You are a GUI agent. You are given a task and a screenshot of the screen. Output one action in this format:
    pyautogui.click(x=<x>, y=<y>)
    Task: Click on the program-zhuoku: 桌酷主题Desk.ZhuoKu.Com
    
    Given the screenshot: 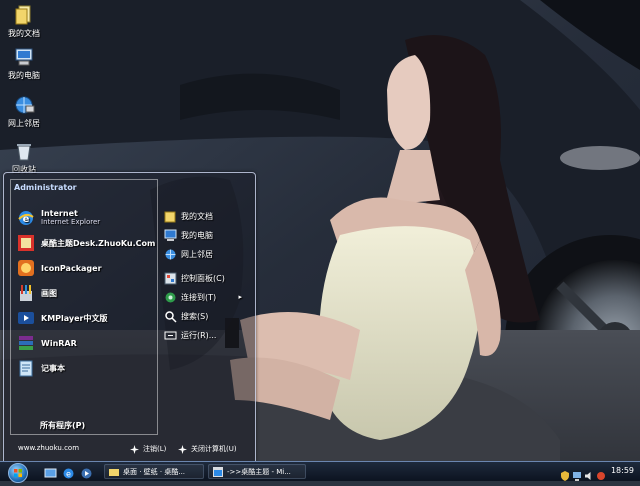 What is the action you would take?
    pyautogui.click(x=86, y=243)
    